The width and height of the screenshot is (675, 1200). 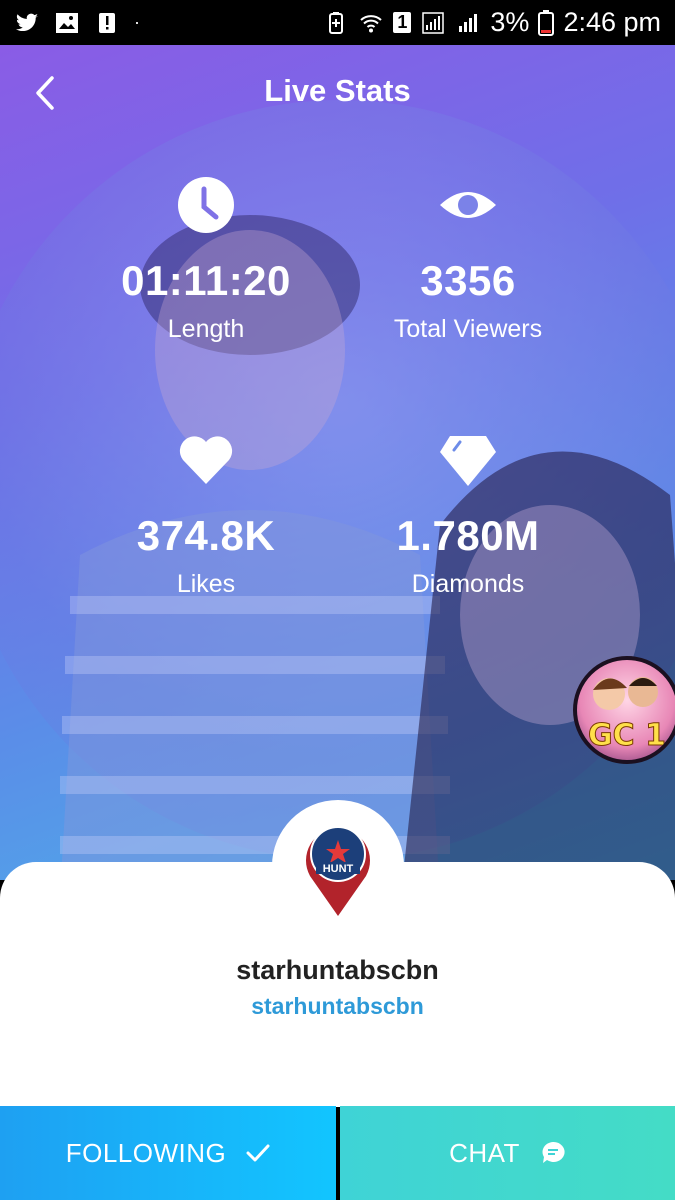 I want to click on battery-percent: 3%, so click(x=510, y=22).